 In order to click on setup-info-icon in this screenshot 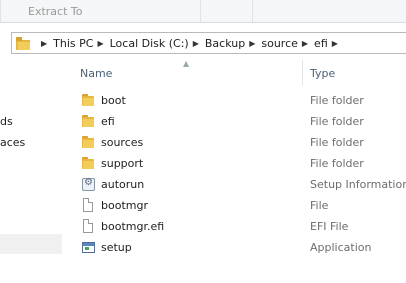, I will do `click(88, 184)`.